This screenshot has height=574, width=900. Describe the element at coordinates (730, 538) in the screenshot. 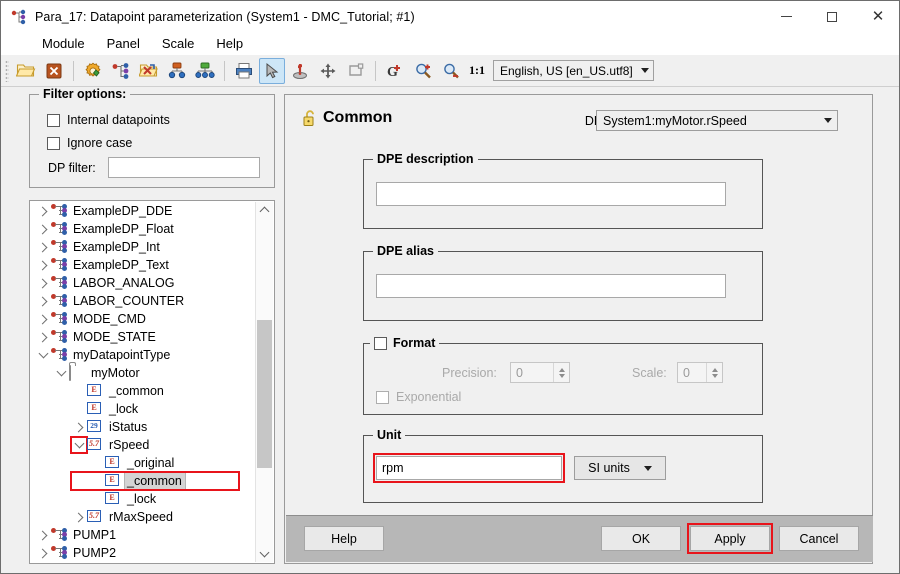

I see `apply-button: Apply` at that location.